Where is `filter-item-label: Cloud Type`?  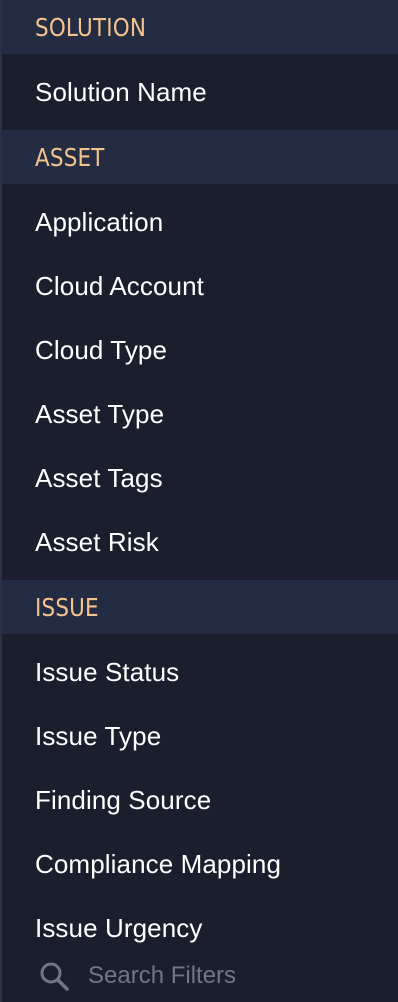 filter-item-label: Cloud Type is located at coordinates (101, 349).